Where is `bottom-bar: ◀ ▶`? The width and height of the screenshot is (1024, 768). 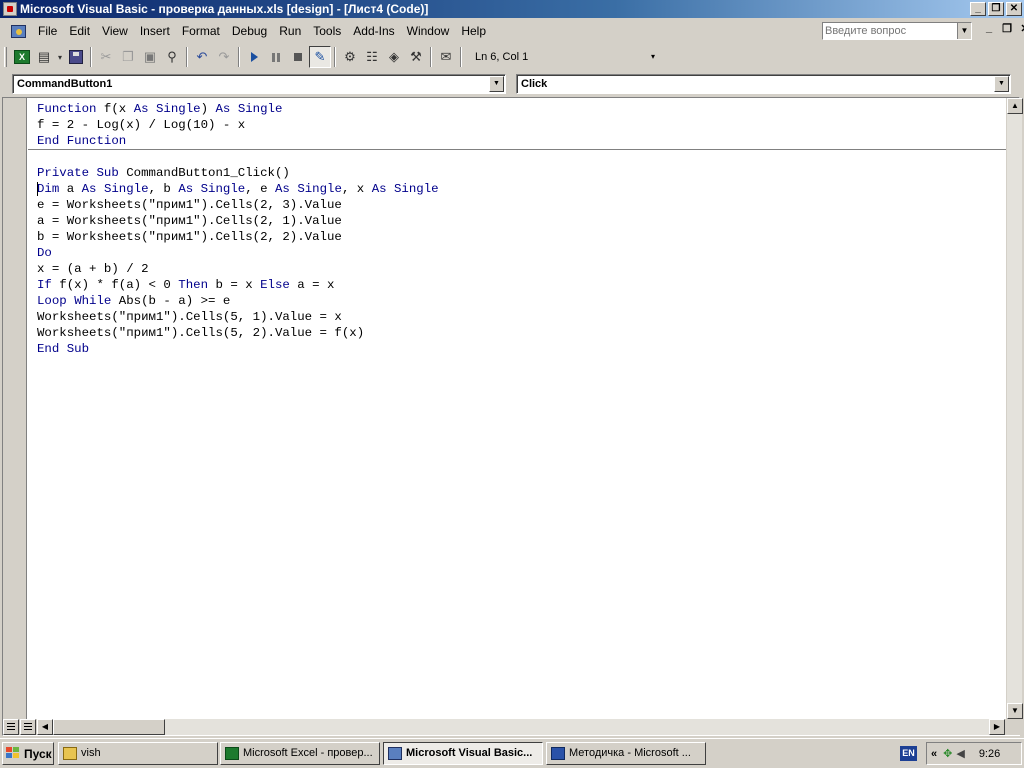
bottom-bar: ◀ ▶ is located at coordinates (512, 727).